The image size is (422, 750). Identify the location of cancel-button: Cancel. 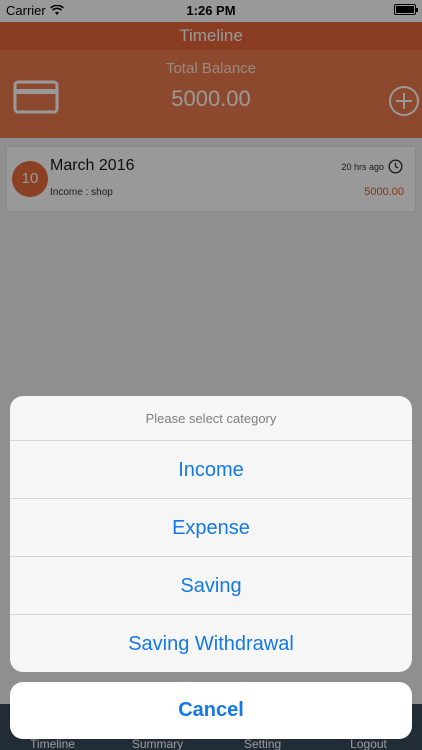
(211, 710).